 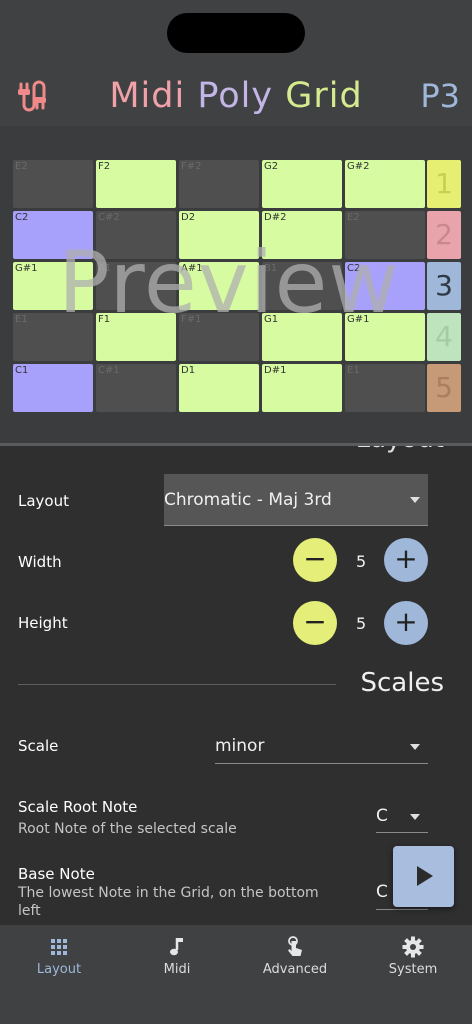 I want to click on section-divider, so click(x=177, y=684).